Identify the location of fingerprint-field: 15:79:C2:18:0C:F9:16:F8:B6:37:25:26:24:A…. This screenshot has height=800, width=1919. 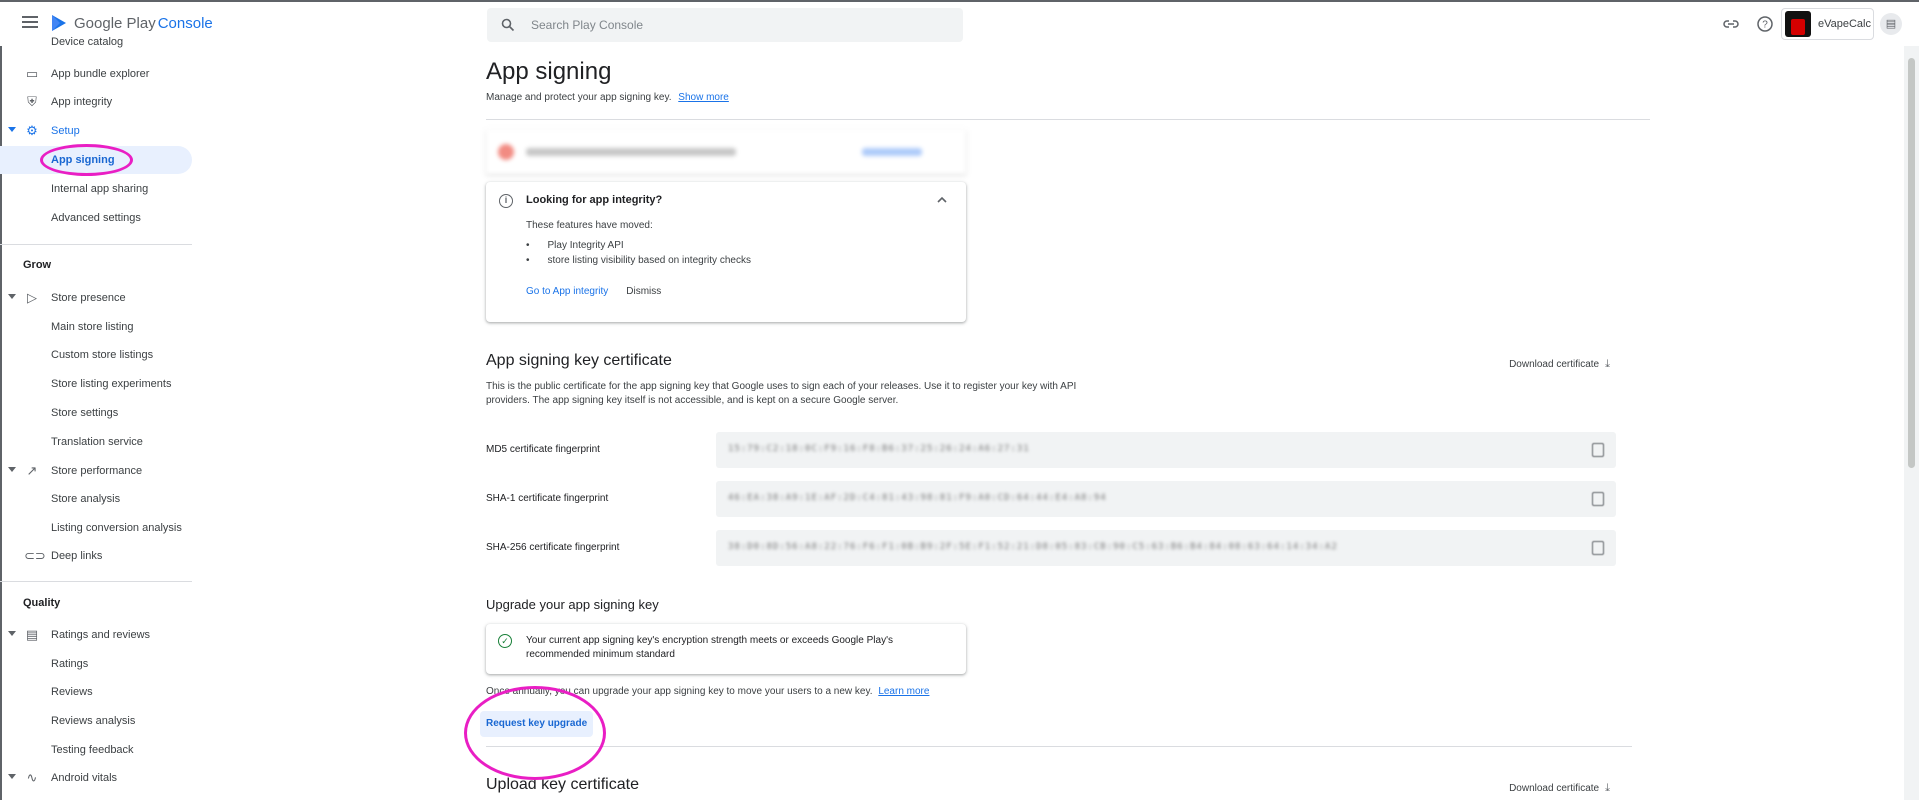
(1166, 450).